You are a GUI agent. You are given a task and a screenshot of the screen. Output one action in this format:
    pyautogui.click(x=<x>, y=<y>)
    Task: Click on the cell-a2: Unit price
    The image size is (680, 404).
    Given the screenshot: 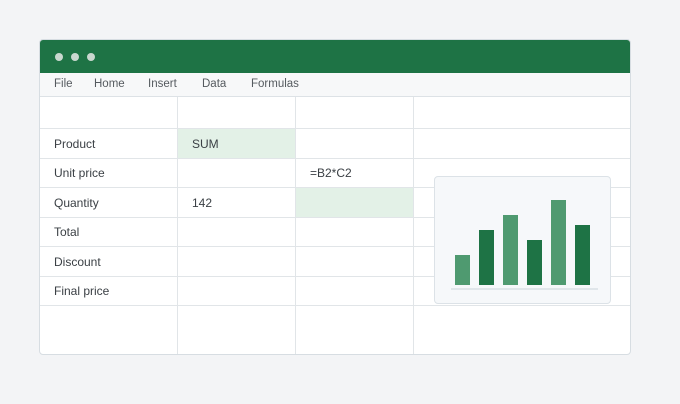 What is the action you would take?
    pyautogui.click(x=79, y=173)
    